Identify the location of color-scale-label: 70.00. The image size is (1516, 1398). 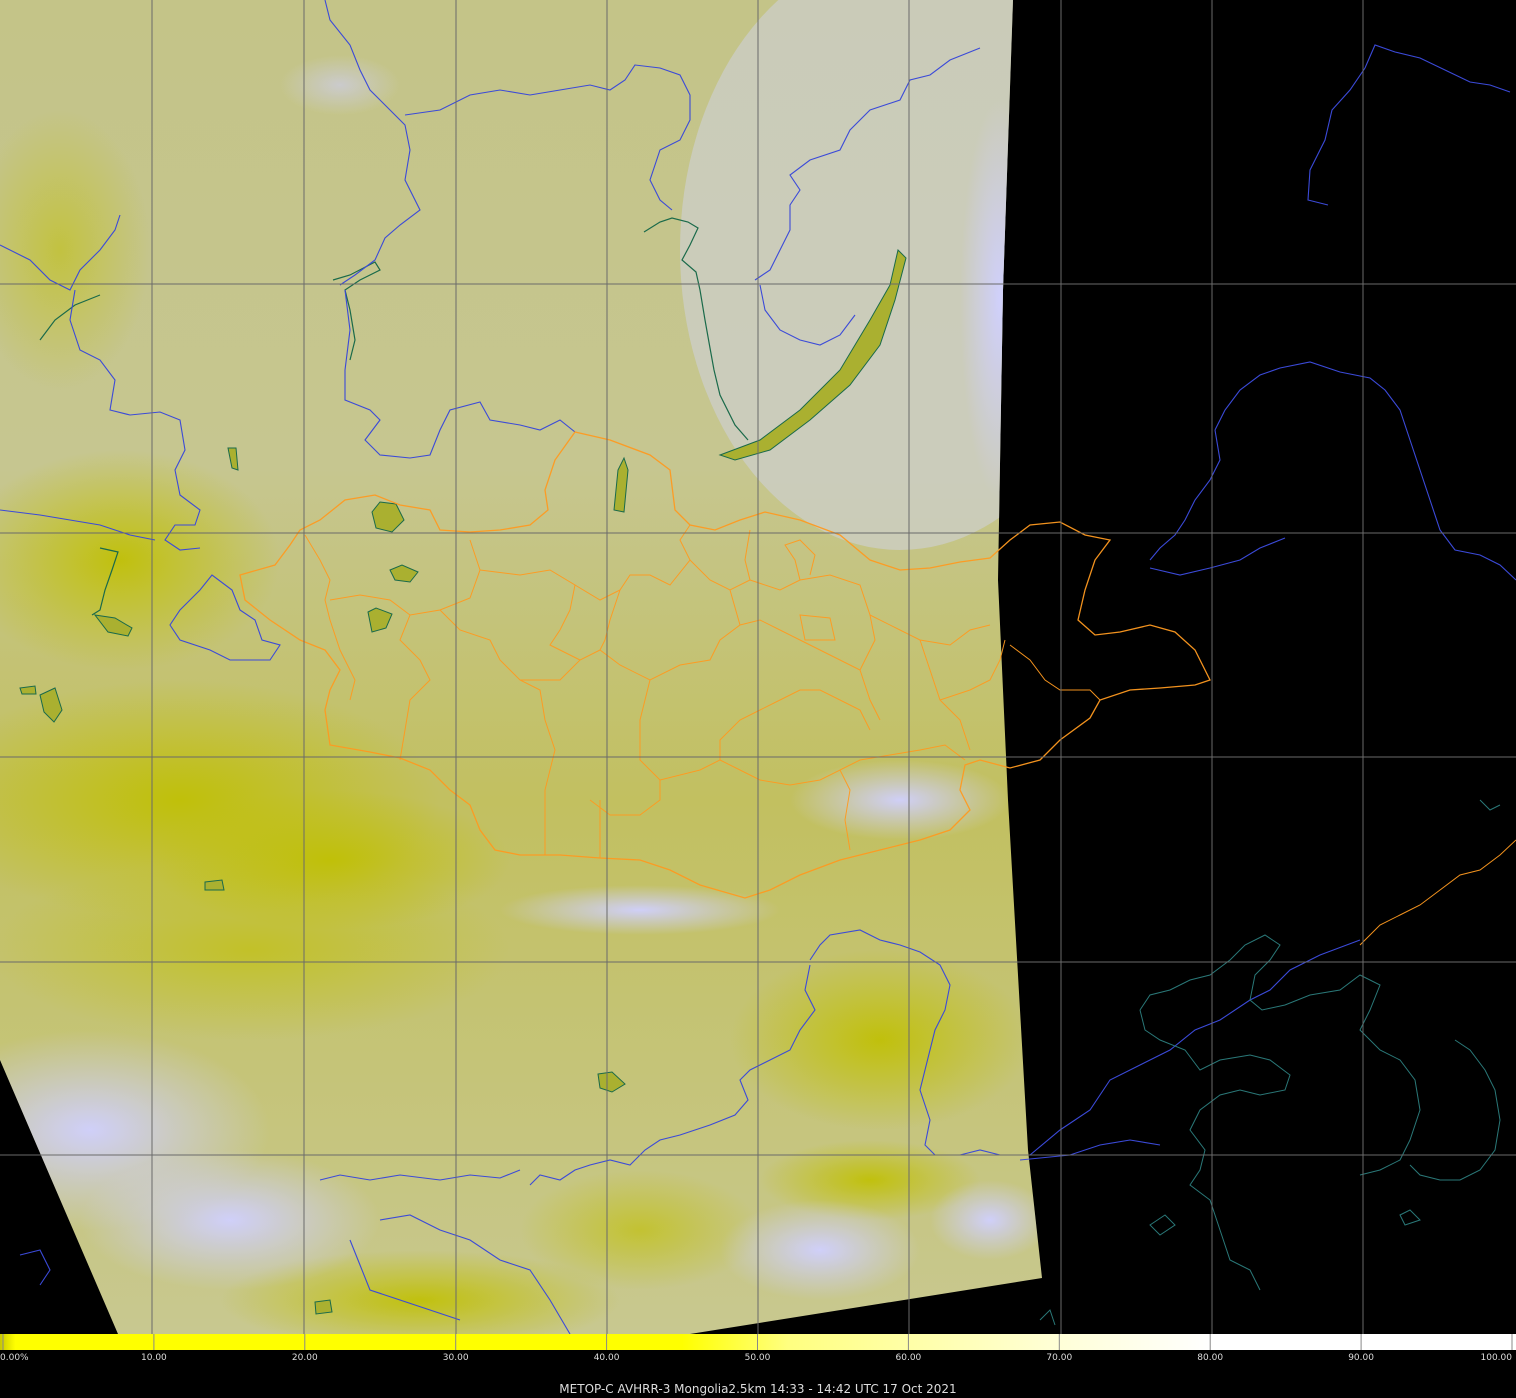
(1059, 1358).